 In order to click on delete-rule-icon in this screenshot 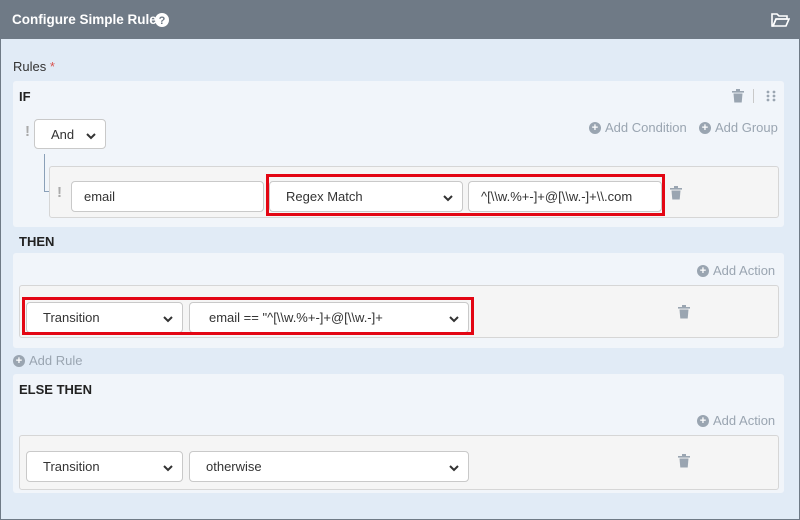, I will do `click(738, 96)`.